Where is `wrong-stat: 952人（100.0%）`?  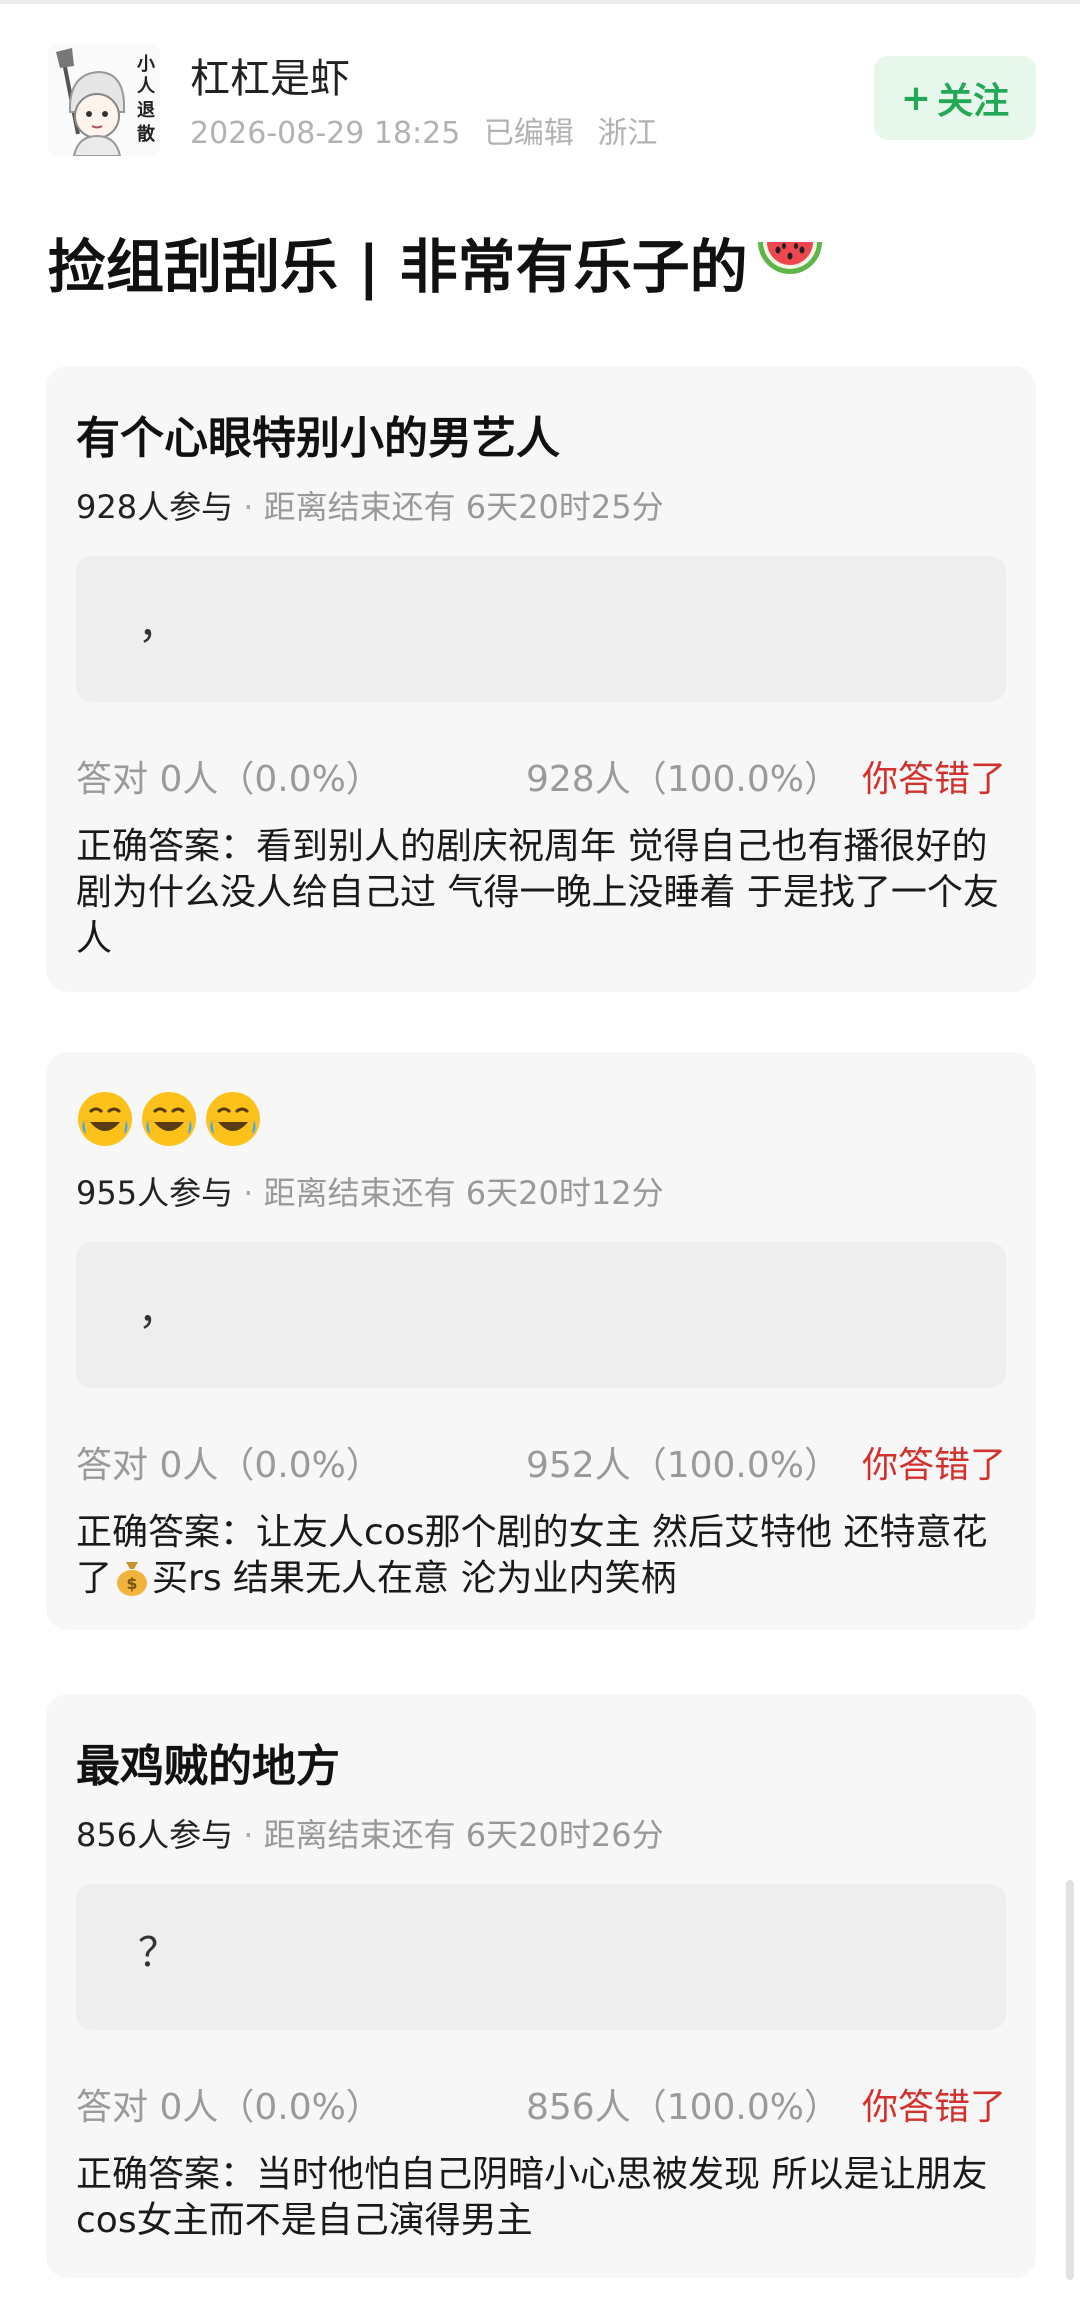
wrong-stat: 952人（100.0%） is located at coordinates (683, 1465).